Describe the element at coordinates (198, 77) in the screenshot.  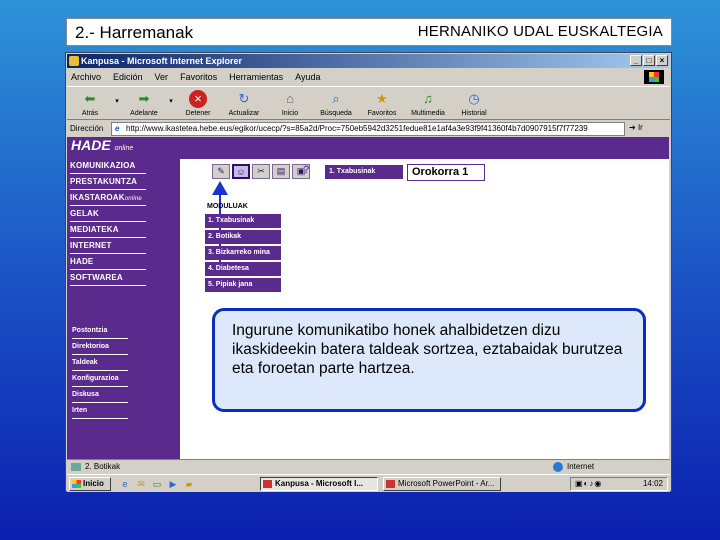
I see `menu-favoritos: Favoritos` at that location.